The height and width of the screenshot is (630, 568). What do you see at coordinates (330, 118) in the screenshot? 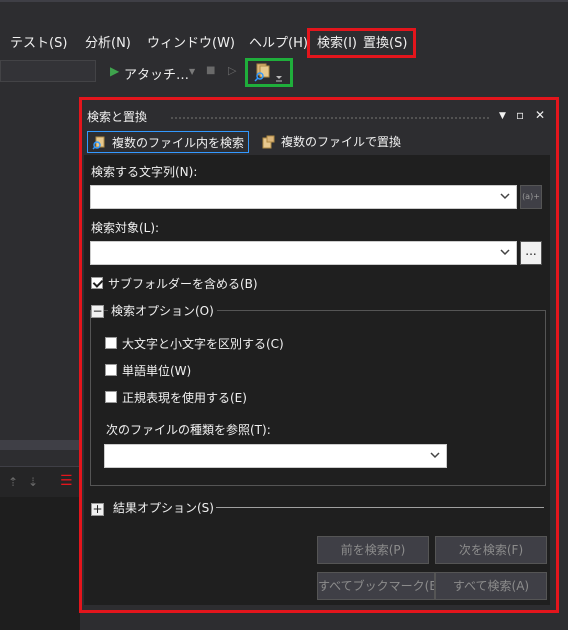
I see `title-grip` at bounding box center [330, 118].